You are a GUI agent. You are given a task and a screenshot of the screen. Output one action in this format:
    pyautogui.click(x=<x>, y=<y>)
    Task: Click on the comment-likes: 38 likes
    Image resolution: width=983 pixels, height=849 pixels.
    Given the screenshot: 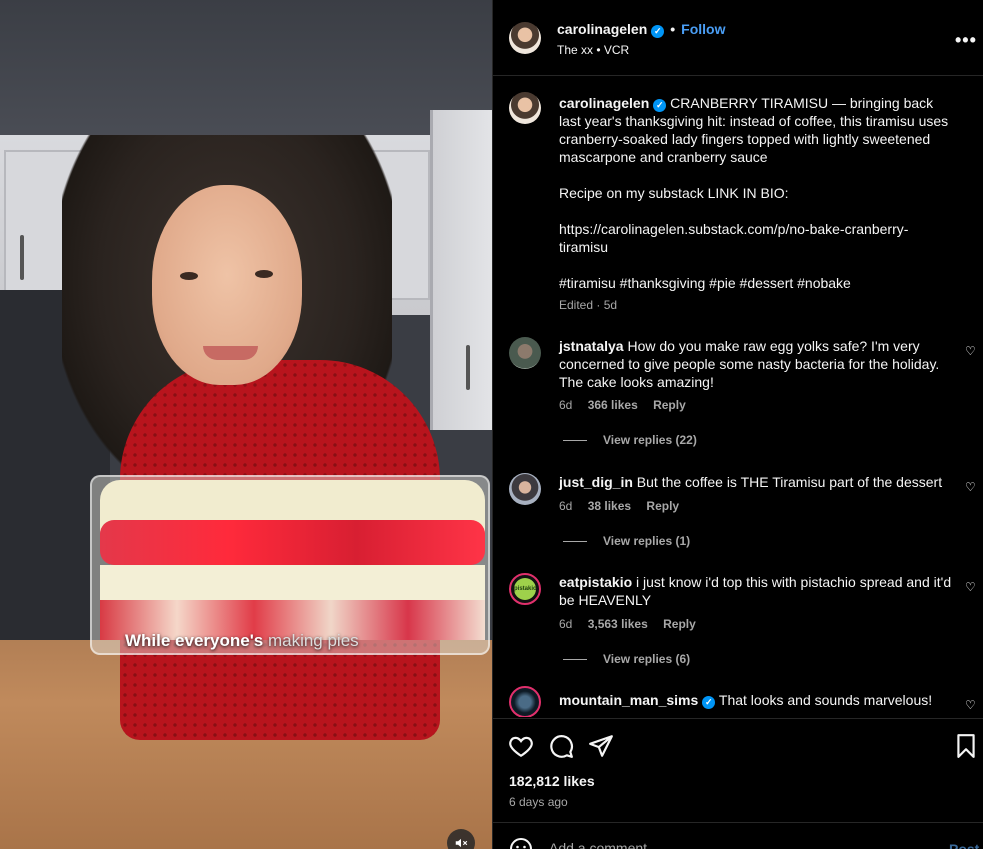 What is the action you would take?
    pyautogui.click(x=609, y=506)
    